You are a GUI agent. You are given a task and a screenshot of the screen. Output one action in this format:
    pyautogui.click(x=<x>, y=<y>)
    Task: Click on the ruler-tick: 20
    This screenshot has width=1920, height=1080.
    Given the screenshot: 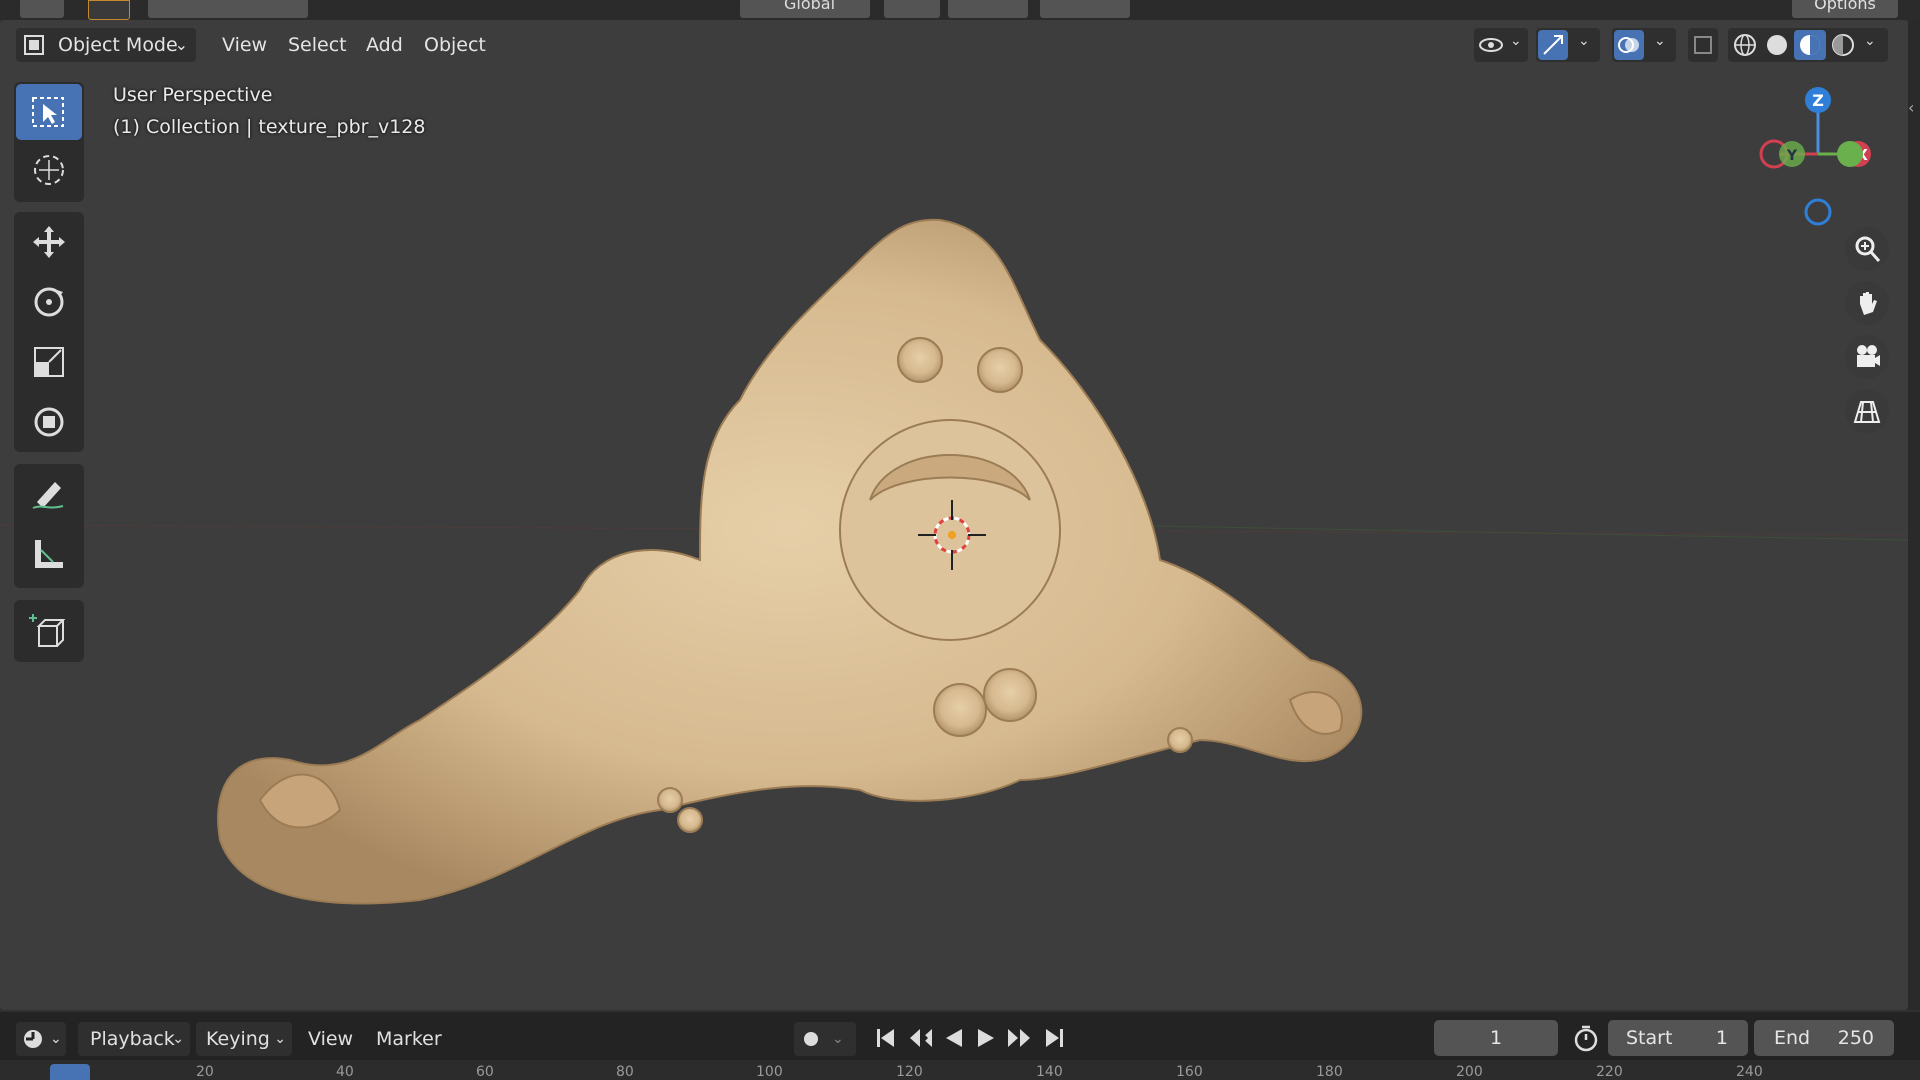 What is the action you would take?
    pyautogui.click(x=205, y=1072)
    